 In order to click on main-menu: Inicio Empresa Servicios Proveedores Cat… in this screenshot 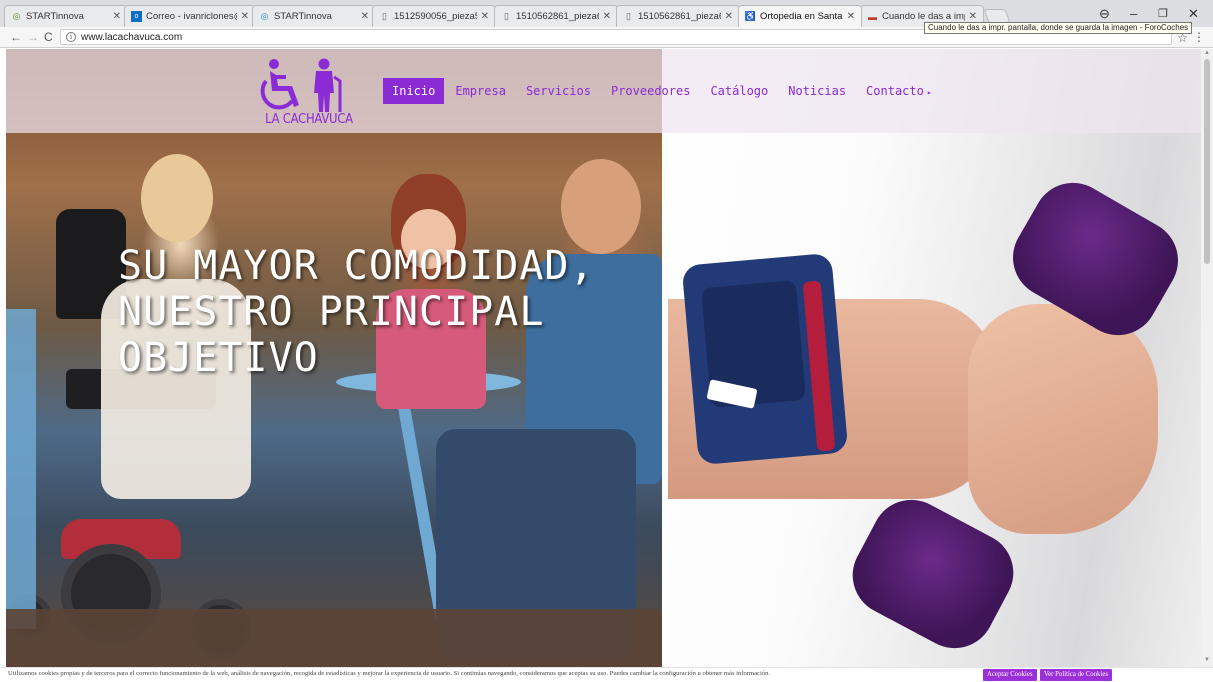, I will do `click(663, 91)`.